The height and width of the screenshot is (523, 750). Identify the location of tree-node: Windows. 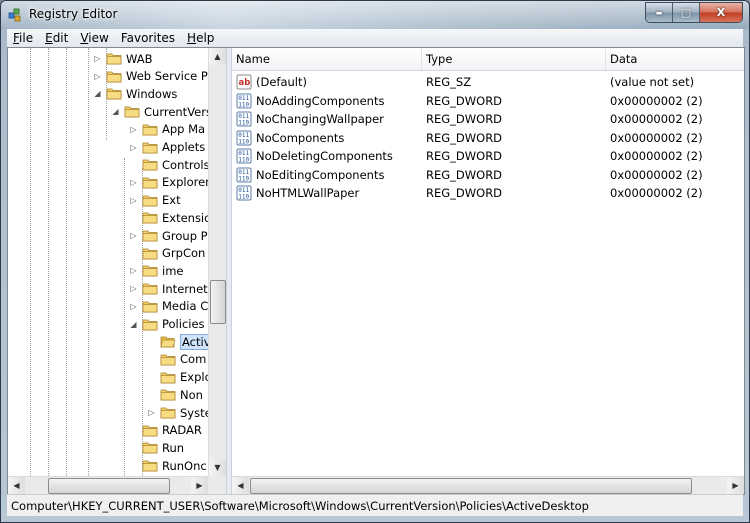
(141, 93).